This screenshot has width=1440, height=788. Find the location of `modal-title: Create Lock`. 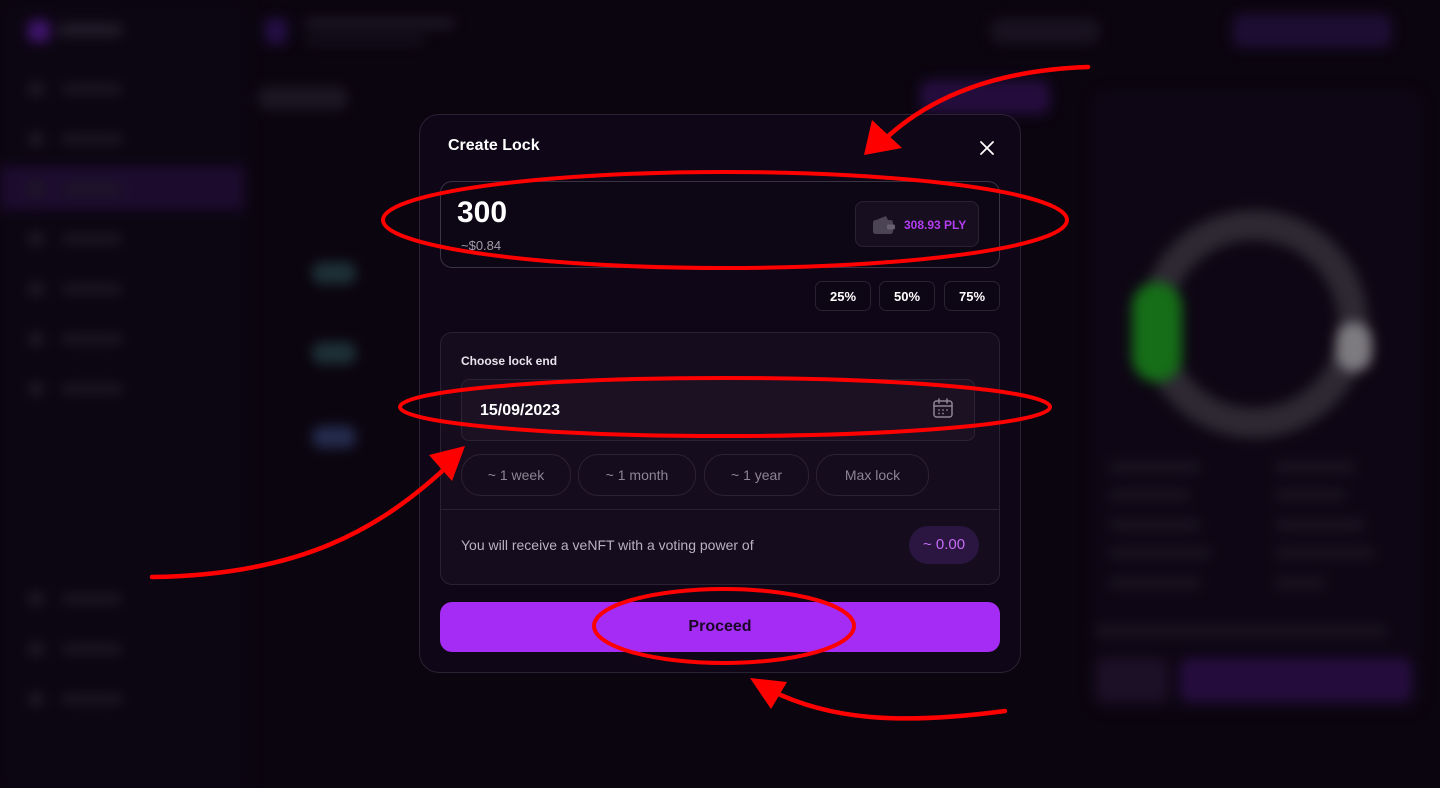

modal-title: Create Lock is located at coordinates (494, 145).